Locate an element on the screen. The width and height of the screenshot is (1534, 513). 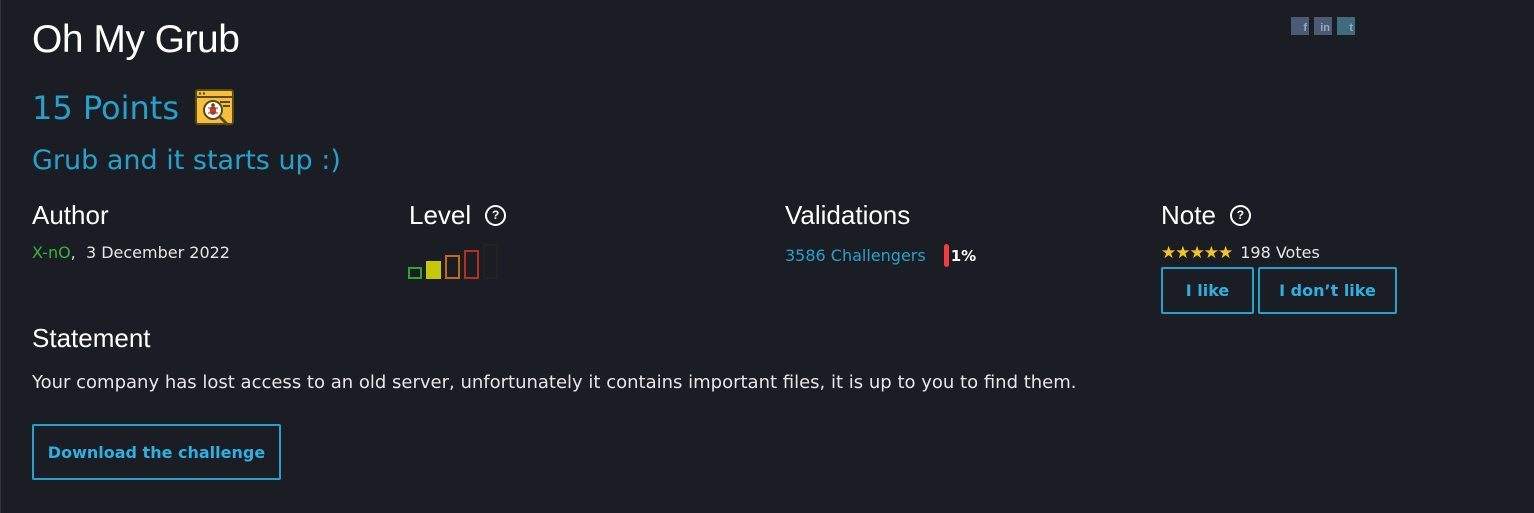
social-share: f in t is located at coordinates (1323, 26).